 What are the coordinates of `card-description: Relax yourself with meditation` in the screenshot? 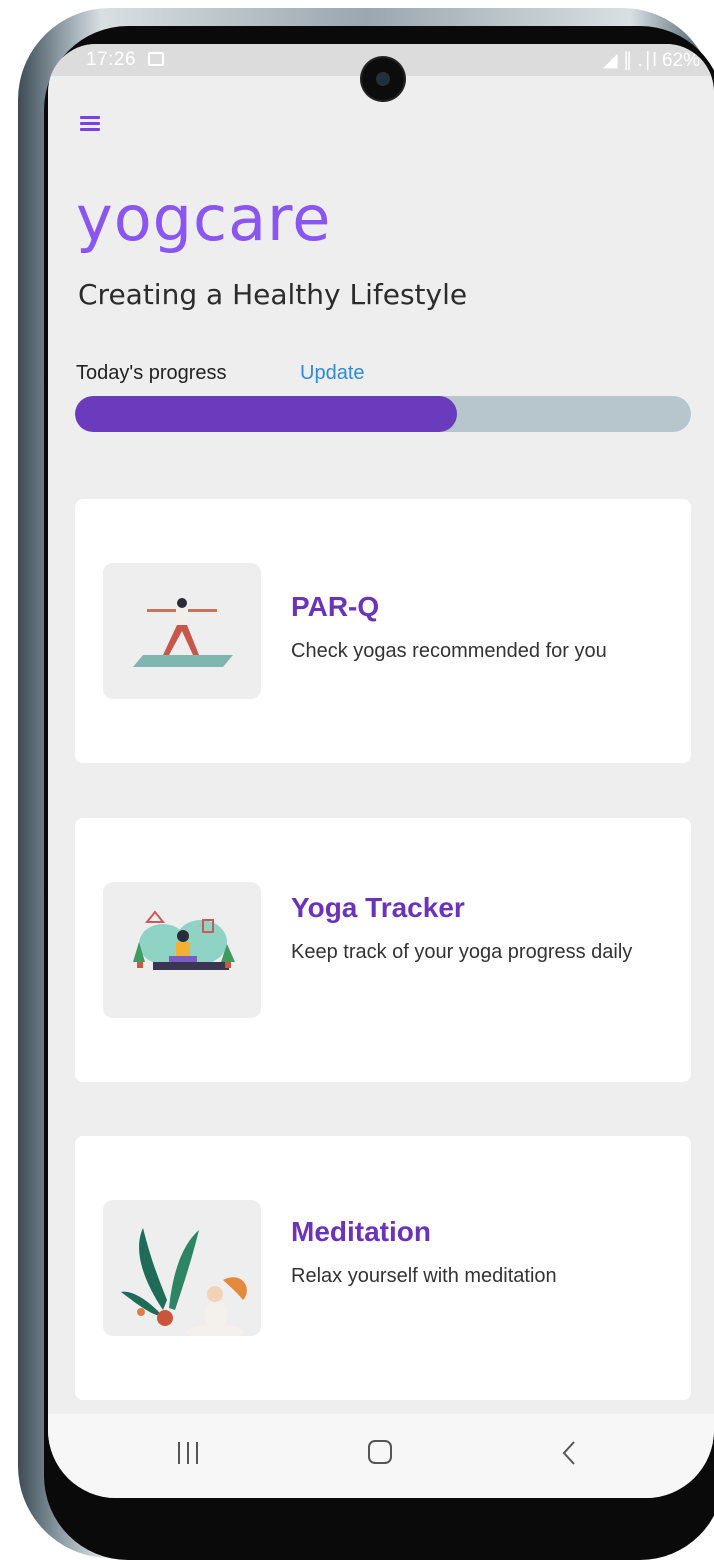 It's located at (424, 1276).